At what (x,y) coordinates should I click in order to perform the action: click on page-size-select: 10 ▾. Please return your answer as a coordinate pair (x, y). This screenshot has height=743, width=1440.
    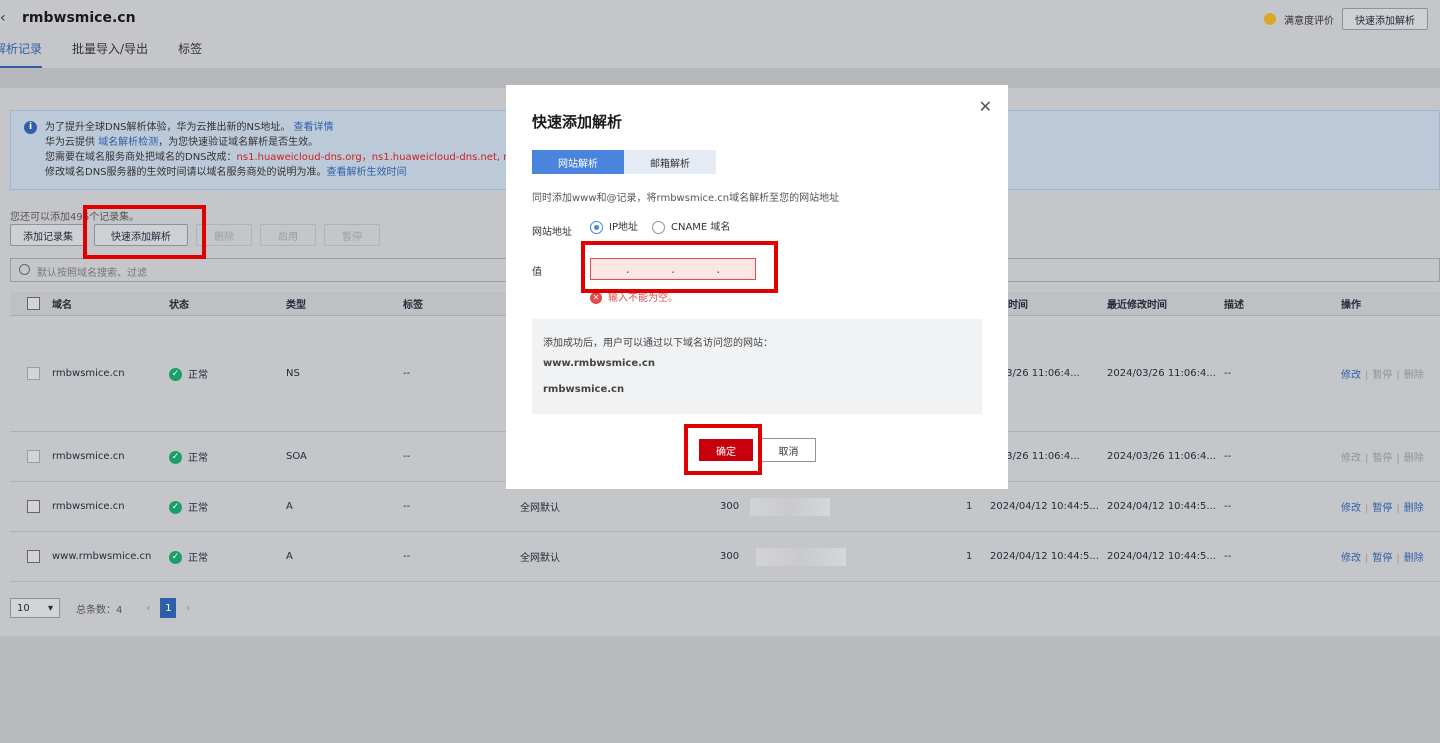
    Looking at the image, I should click on (35, 608).